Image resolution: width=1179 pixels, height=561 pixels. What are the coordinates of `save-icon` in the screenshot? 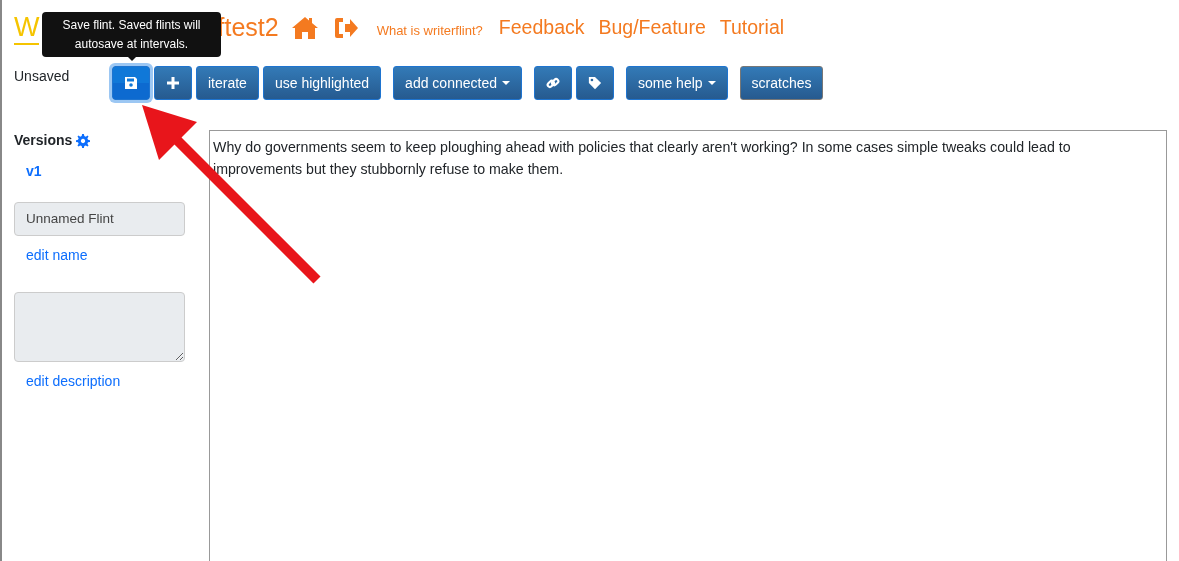 It's located at (131, 83).